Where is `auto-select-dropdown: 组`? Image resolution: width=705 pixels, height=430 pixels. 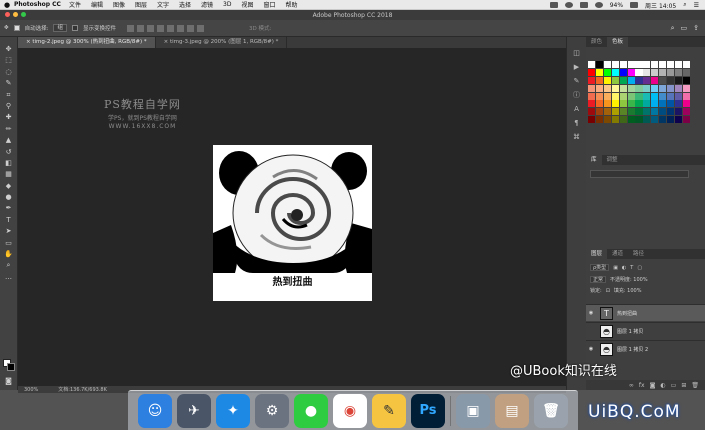 auto-select-dropdown: 组 is located at coordinates (60, 28).